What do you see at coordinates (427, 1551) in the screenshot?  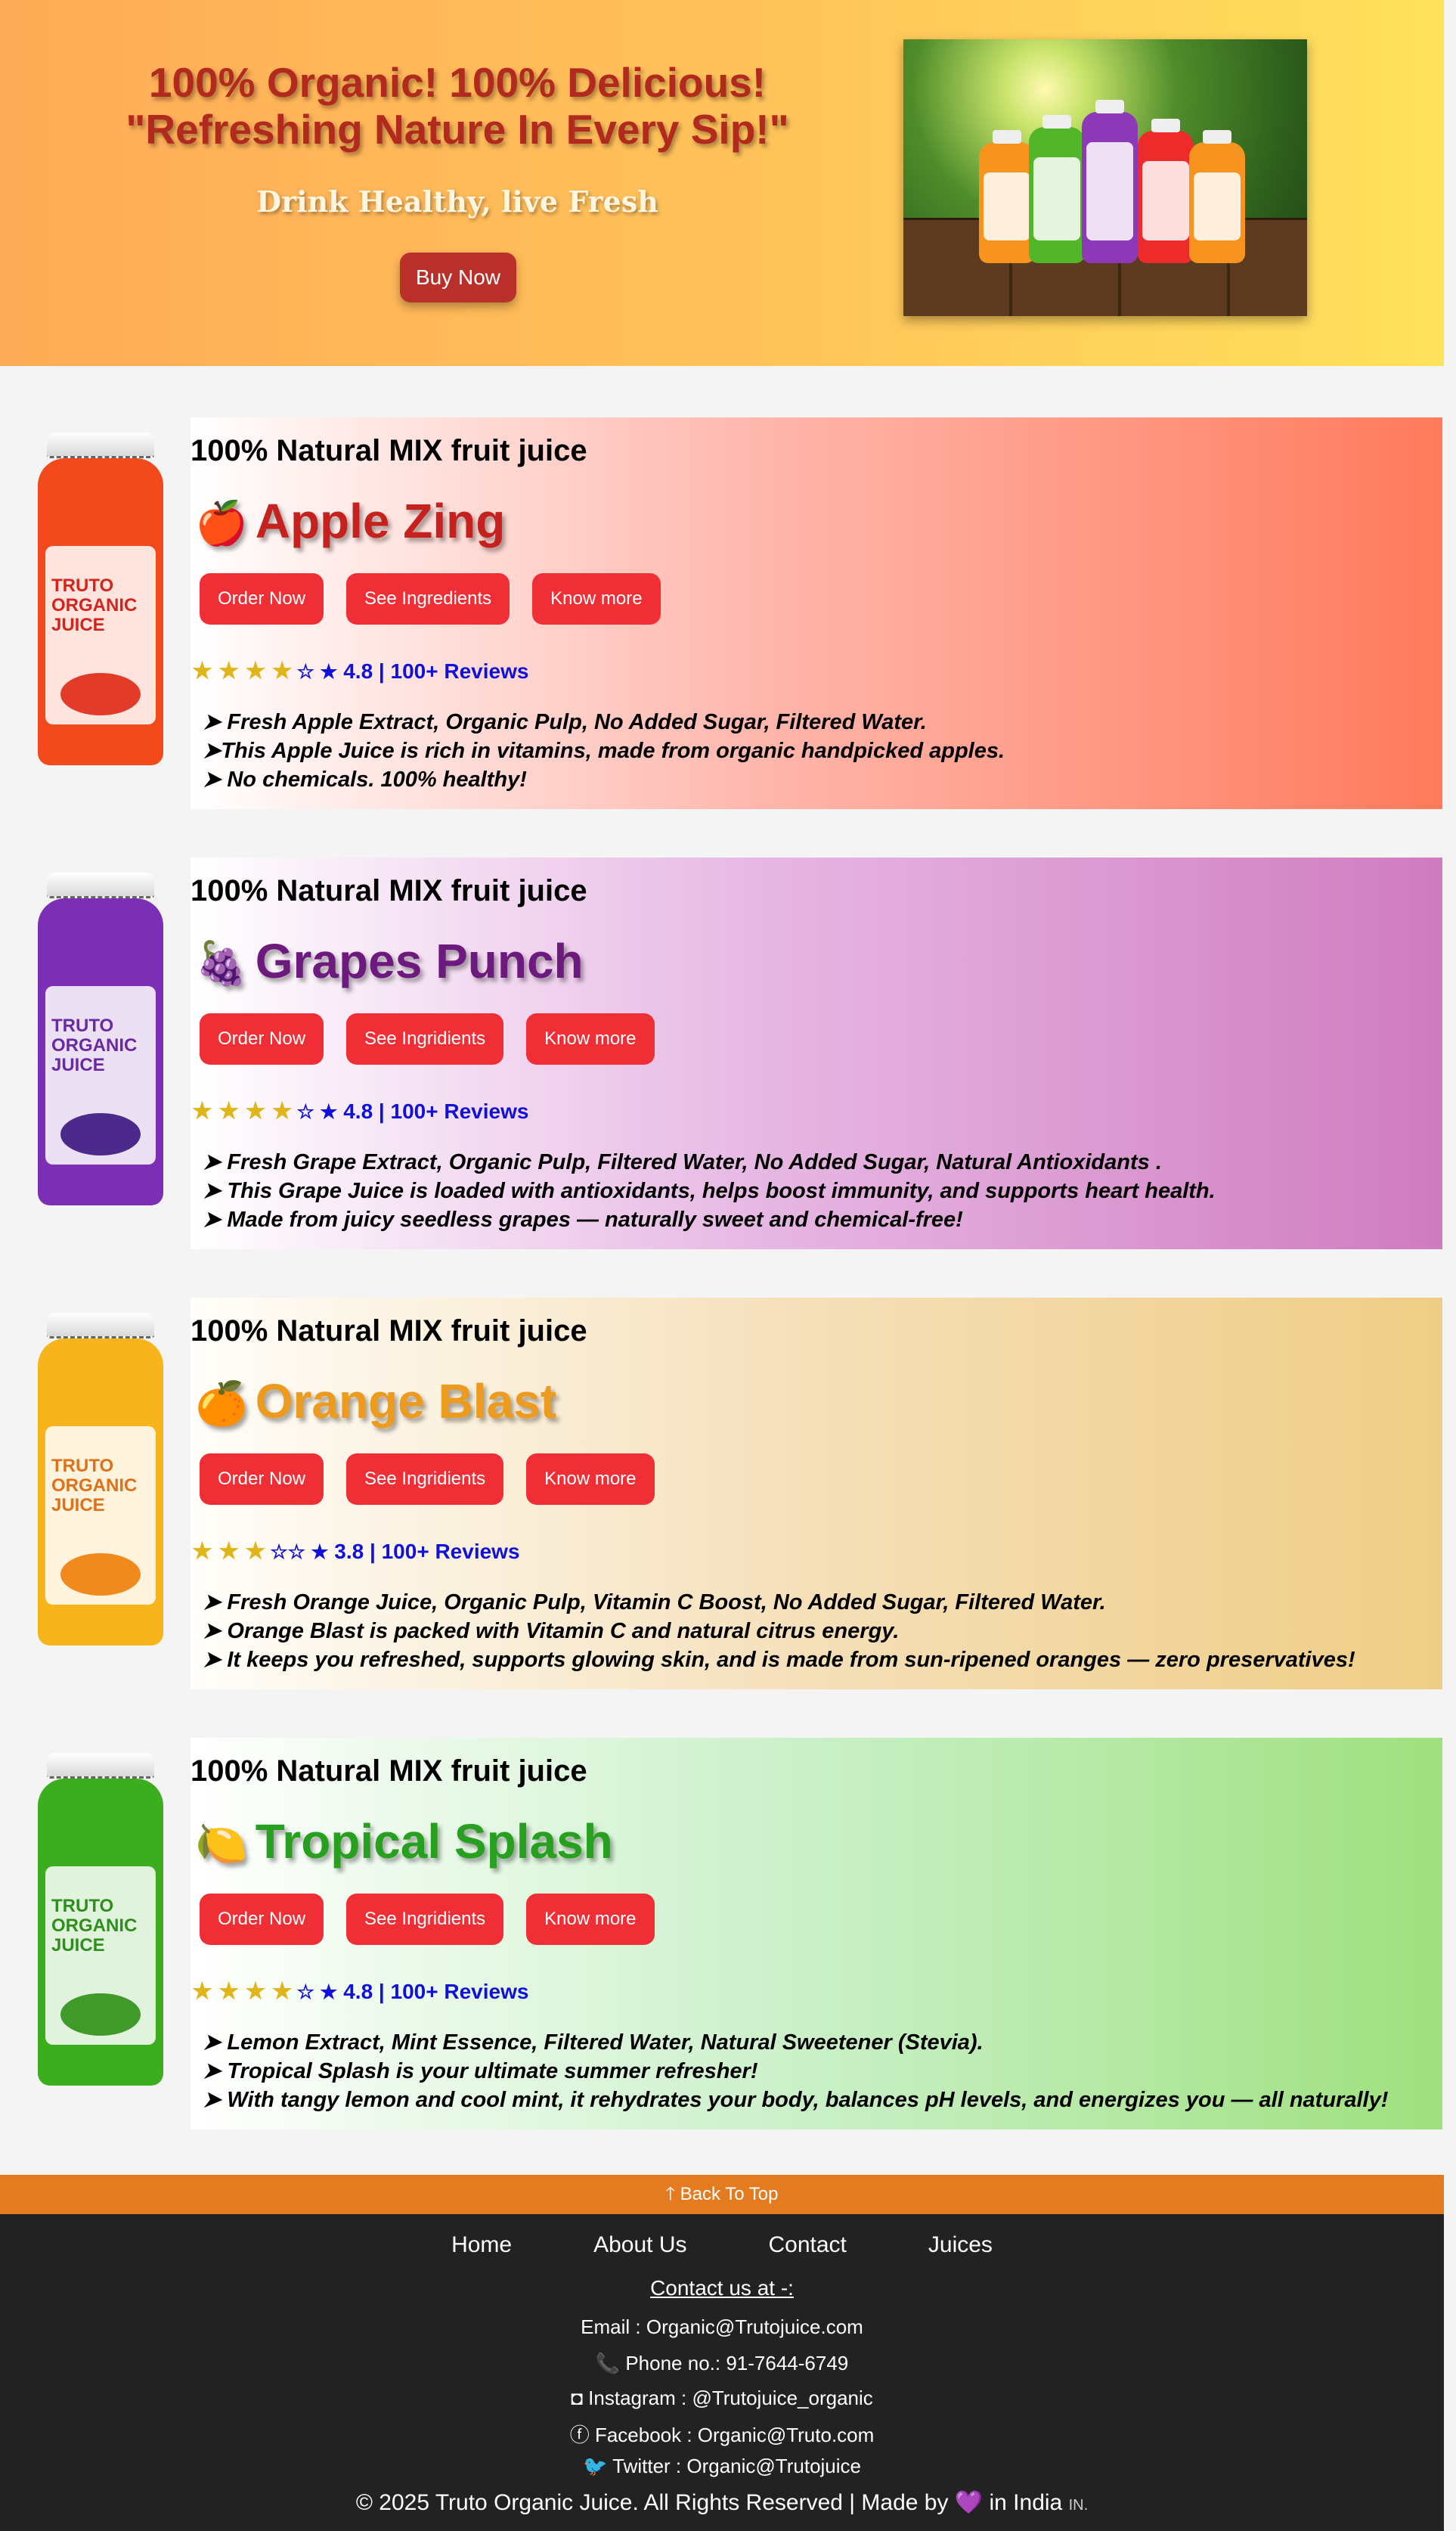 I see `rating-text: 3.8 | 100+ Reviews` at bounding box center [427, 1551].